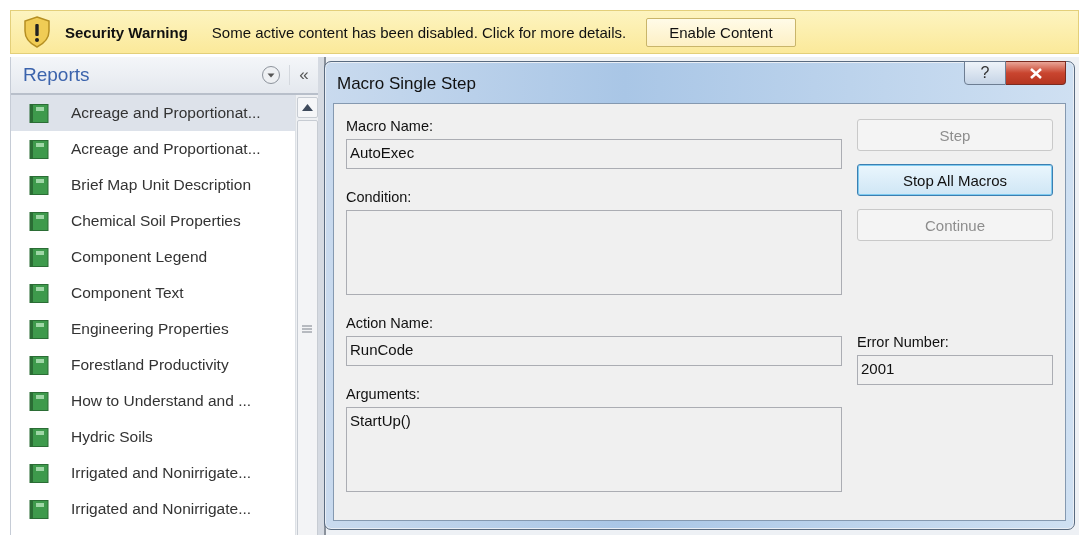  What do you see at coordinates (594, 252) in the screenshot?
I see `text-area` at bounding box center [594, 252].